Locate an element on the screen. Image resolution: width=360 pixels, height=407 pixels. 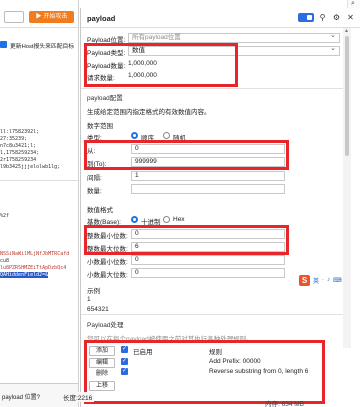
search-icon: ⌕ is located at coordinates (353, 4).